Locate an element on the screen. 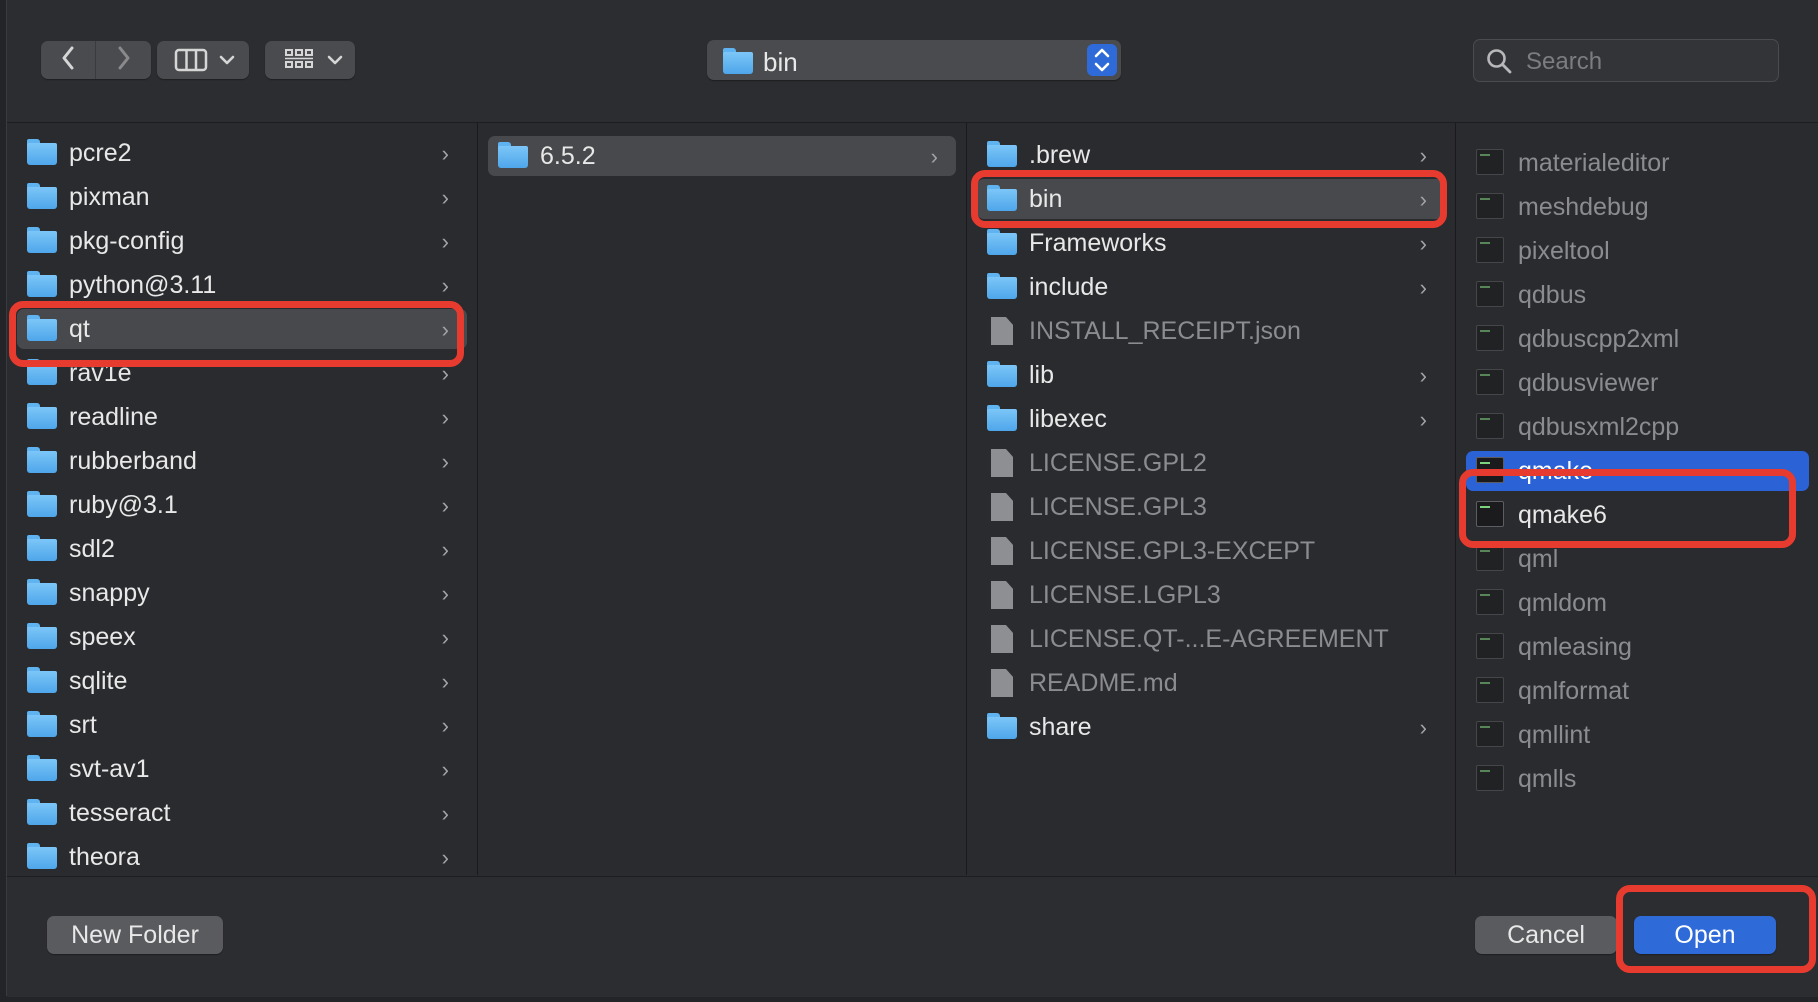 The width and height of the screenshot is (1818, 1002). col4-item: qmleasing is located at coordinates (1637, 647).